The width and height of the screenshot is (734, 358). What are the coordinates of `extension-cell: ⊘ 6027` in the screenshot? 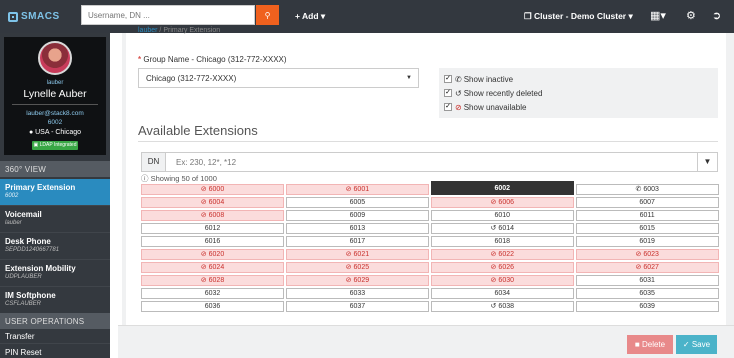 It's located at (647, 267).